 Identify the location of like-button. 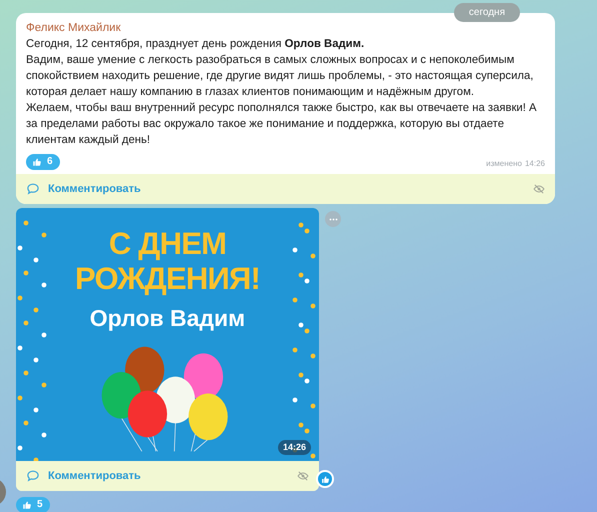
(325, 479).